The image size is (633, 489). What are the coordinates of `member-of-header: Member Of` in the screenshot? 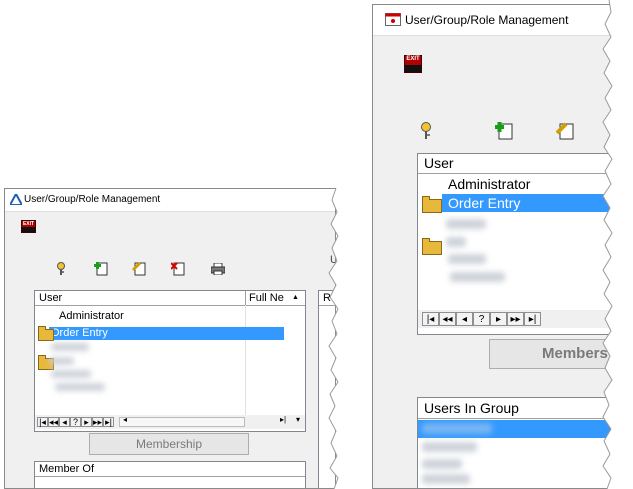 It's located at (170, 469).